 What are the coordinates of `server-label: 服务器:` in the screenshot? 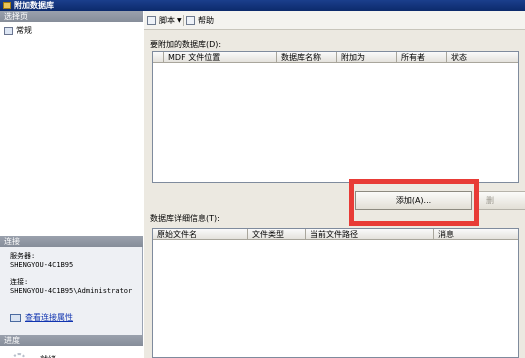 It's located at (23, 256).